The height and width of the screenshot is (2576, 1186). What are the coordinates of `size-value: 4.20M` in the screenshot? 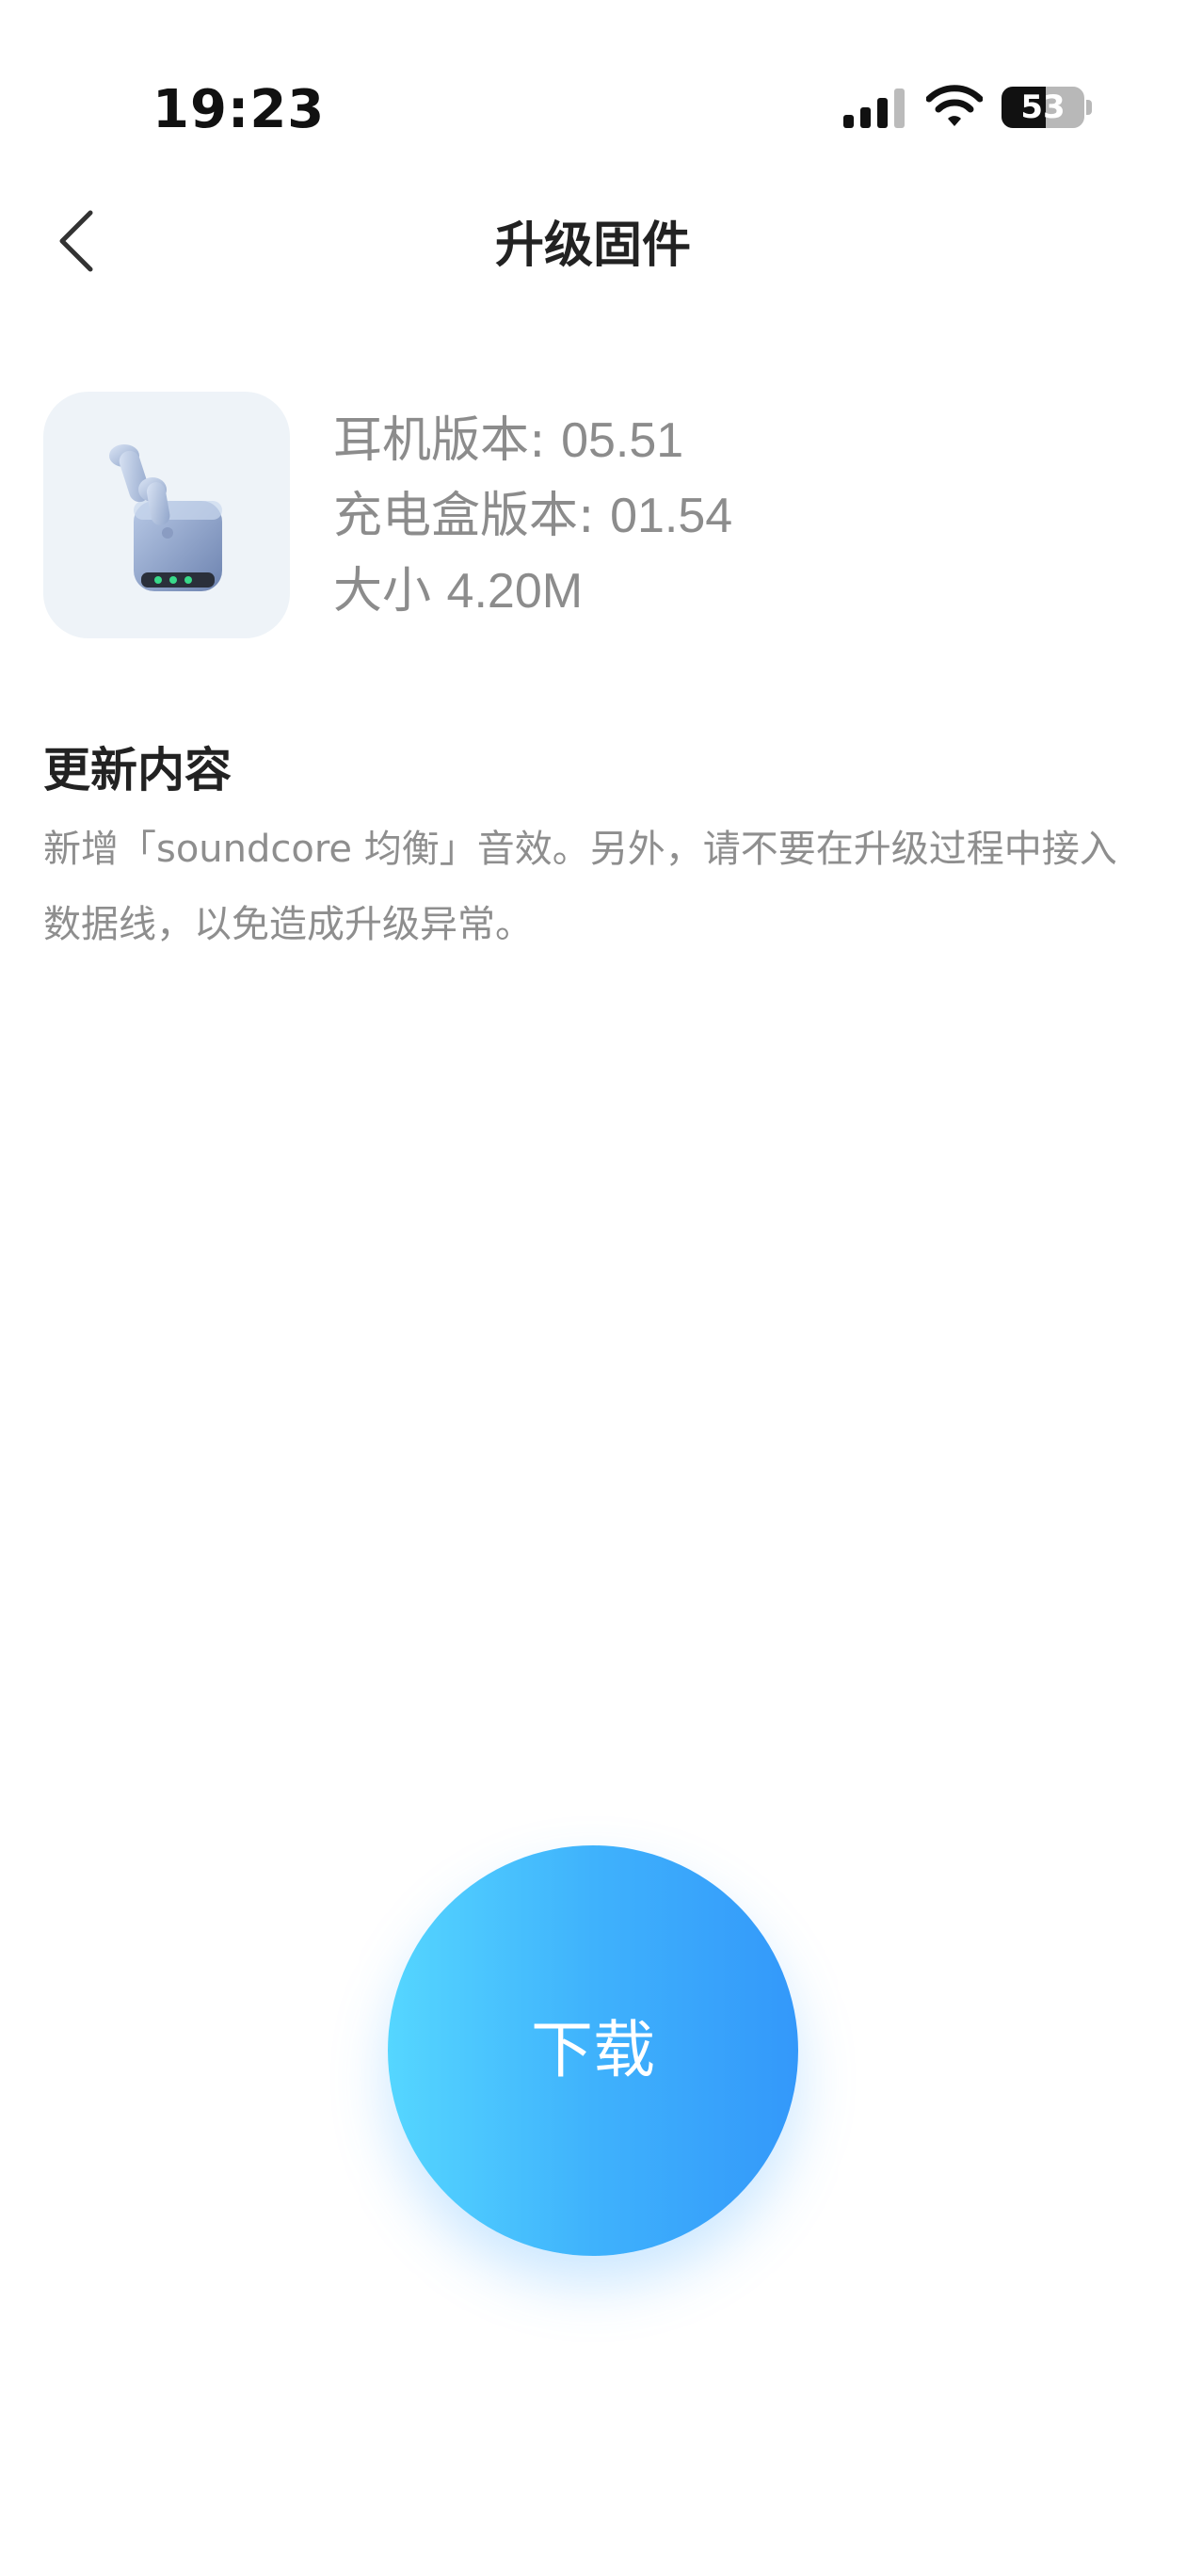 It's located at (515, 591).